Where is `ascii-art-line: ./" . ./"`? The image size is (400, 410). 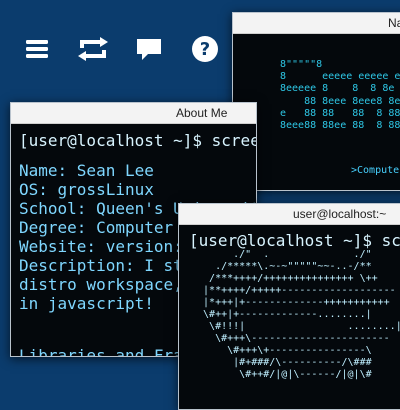 ascii-art-line: ./" . ./" is located at coordinates (281, 254).